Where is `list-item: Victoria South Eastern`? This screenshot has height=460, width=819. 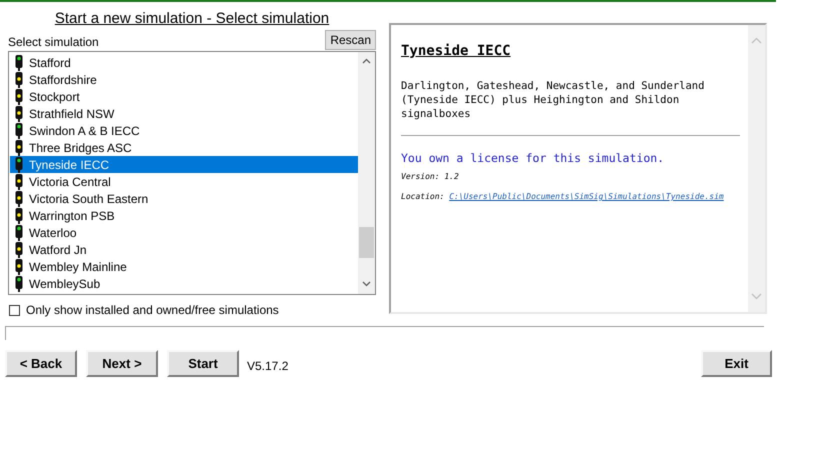
list-item: Victoria South Eastern is located at coordinates (184, 198).